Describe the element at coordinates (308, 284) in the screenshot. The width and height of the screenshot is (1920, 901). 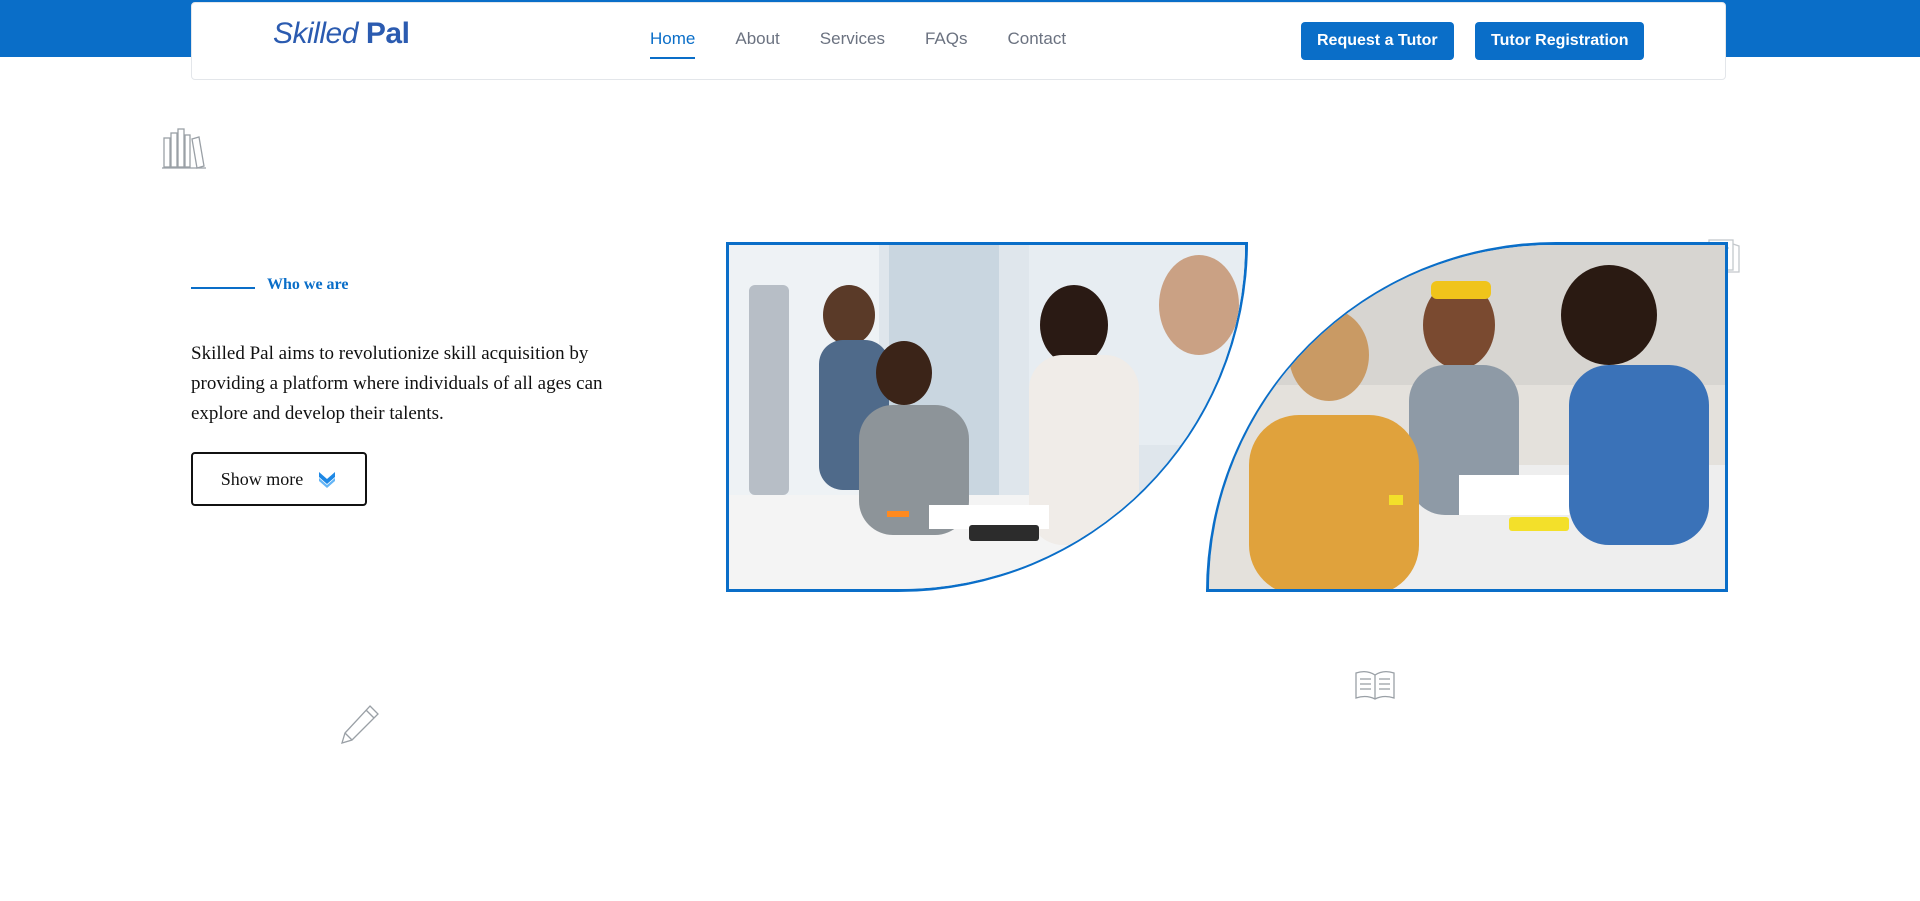
I see `section-eyebrow: Who we are` at that location.